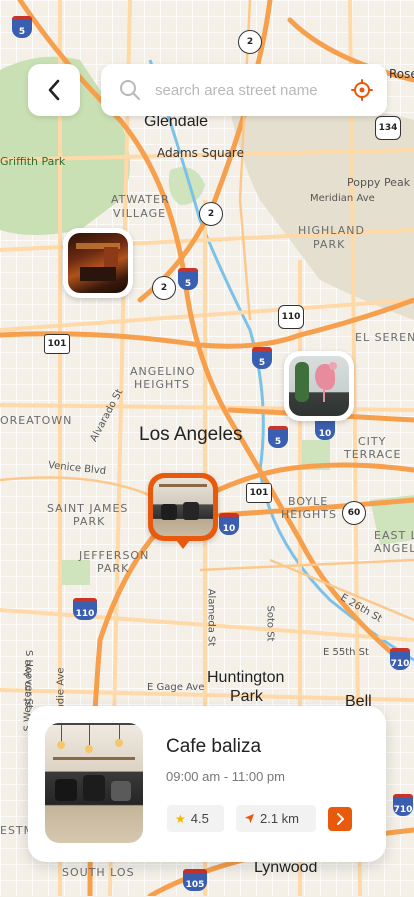 The width and height of the screenshot is (414, 897). What do you see at coordinates (140, 213) in the screenshot?
I see `district-label-village: VILLAGE` at bounding box center [140, 213].